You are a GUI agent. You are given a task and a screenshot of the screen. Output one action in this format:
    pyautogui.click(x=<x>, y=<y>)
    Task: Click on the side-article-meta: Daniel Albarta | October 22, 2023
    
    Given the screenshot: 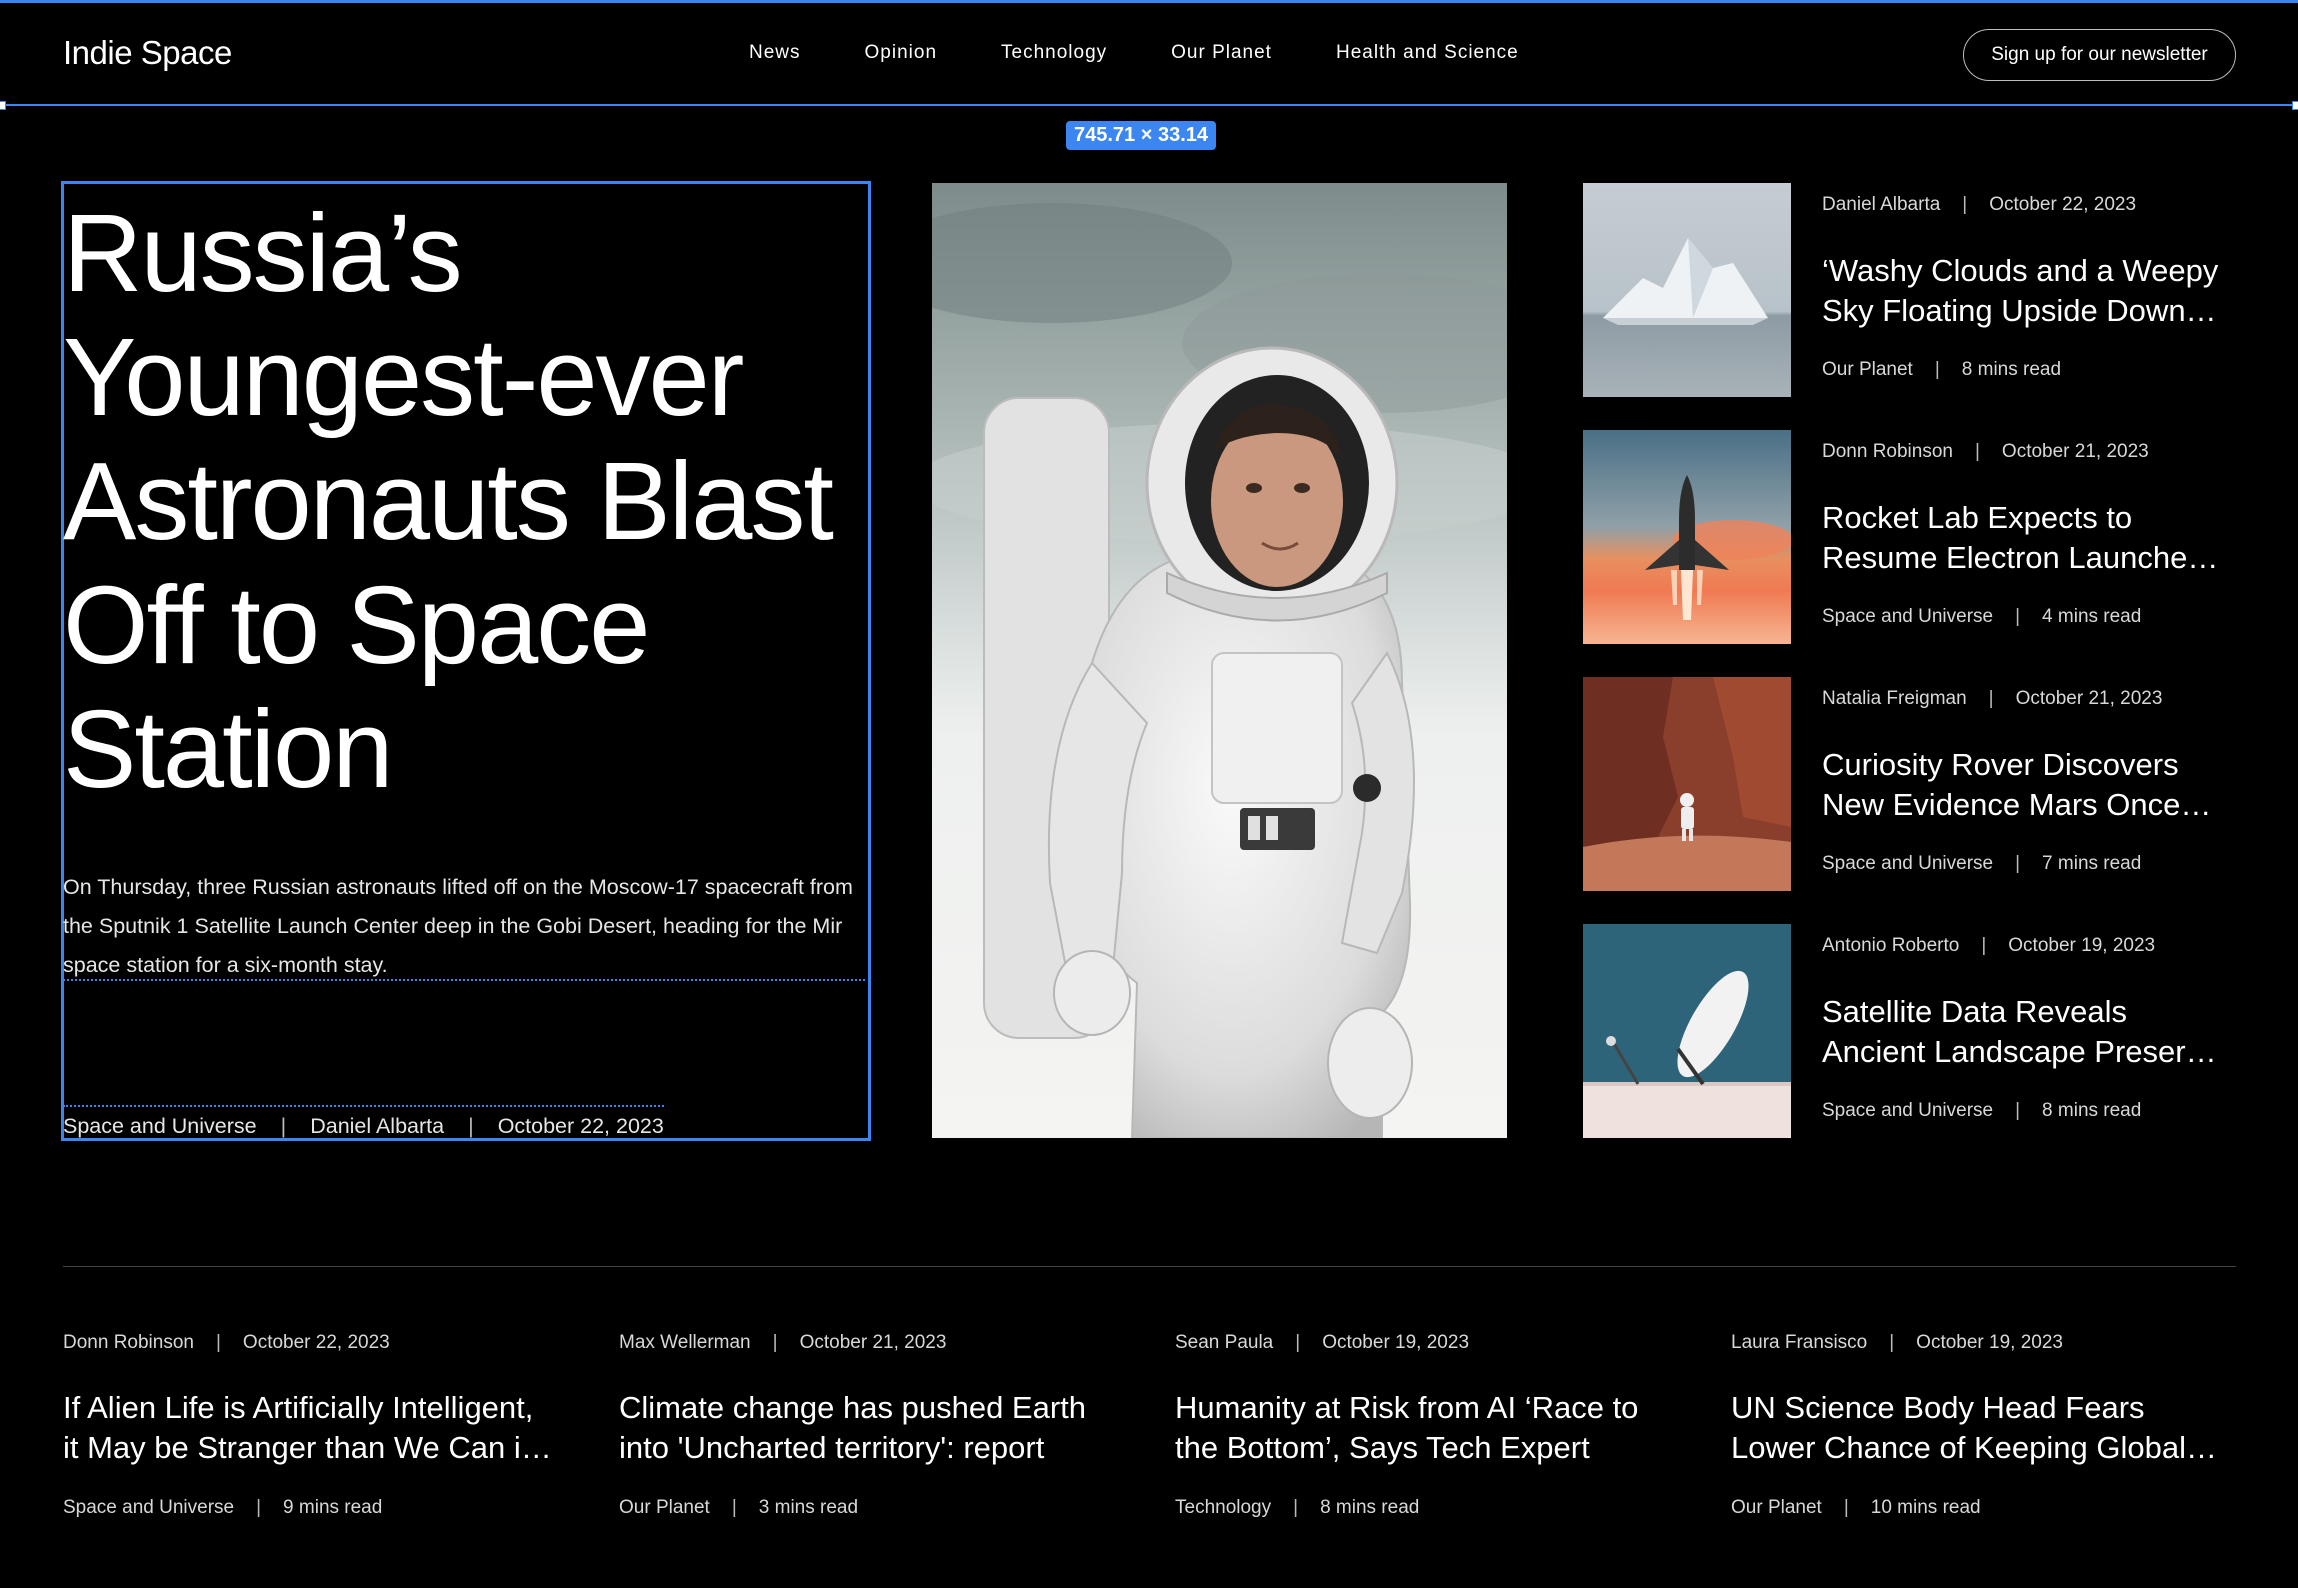 What is the action you would take?
    pyautogui.click(x=1979, y=204)
    